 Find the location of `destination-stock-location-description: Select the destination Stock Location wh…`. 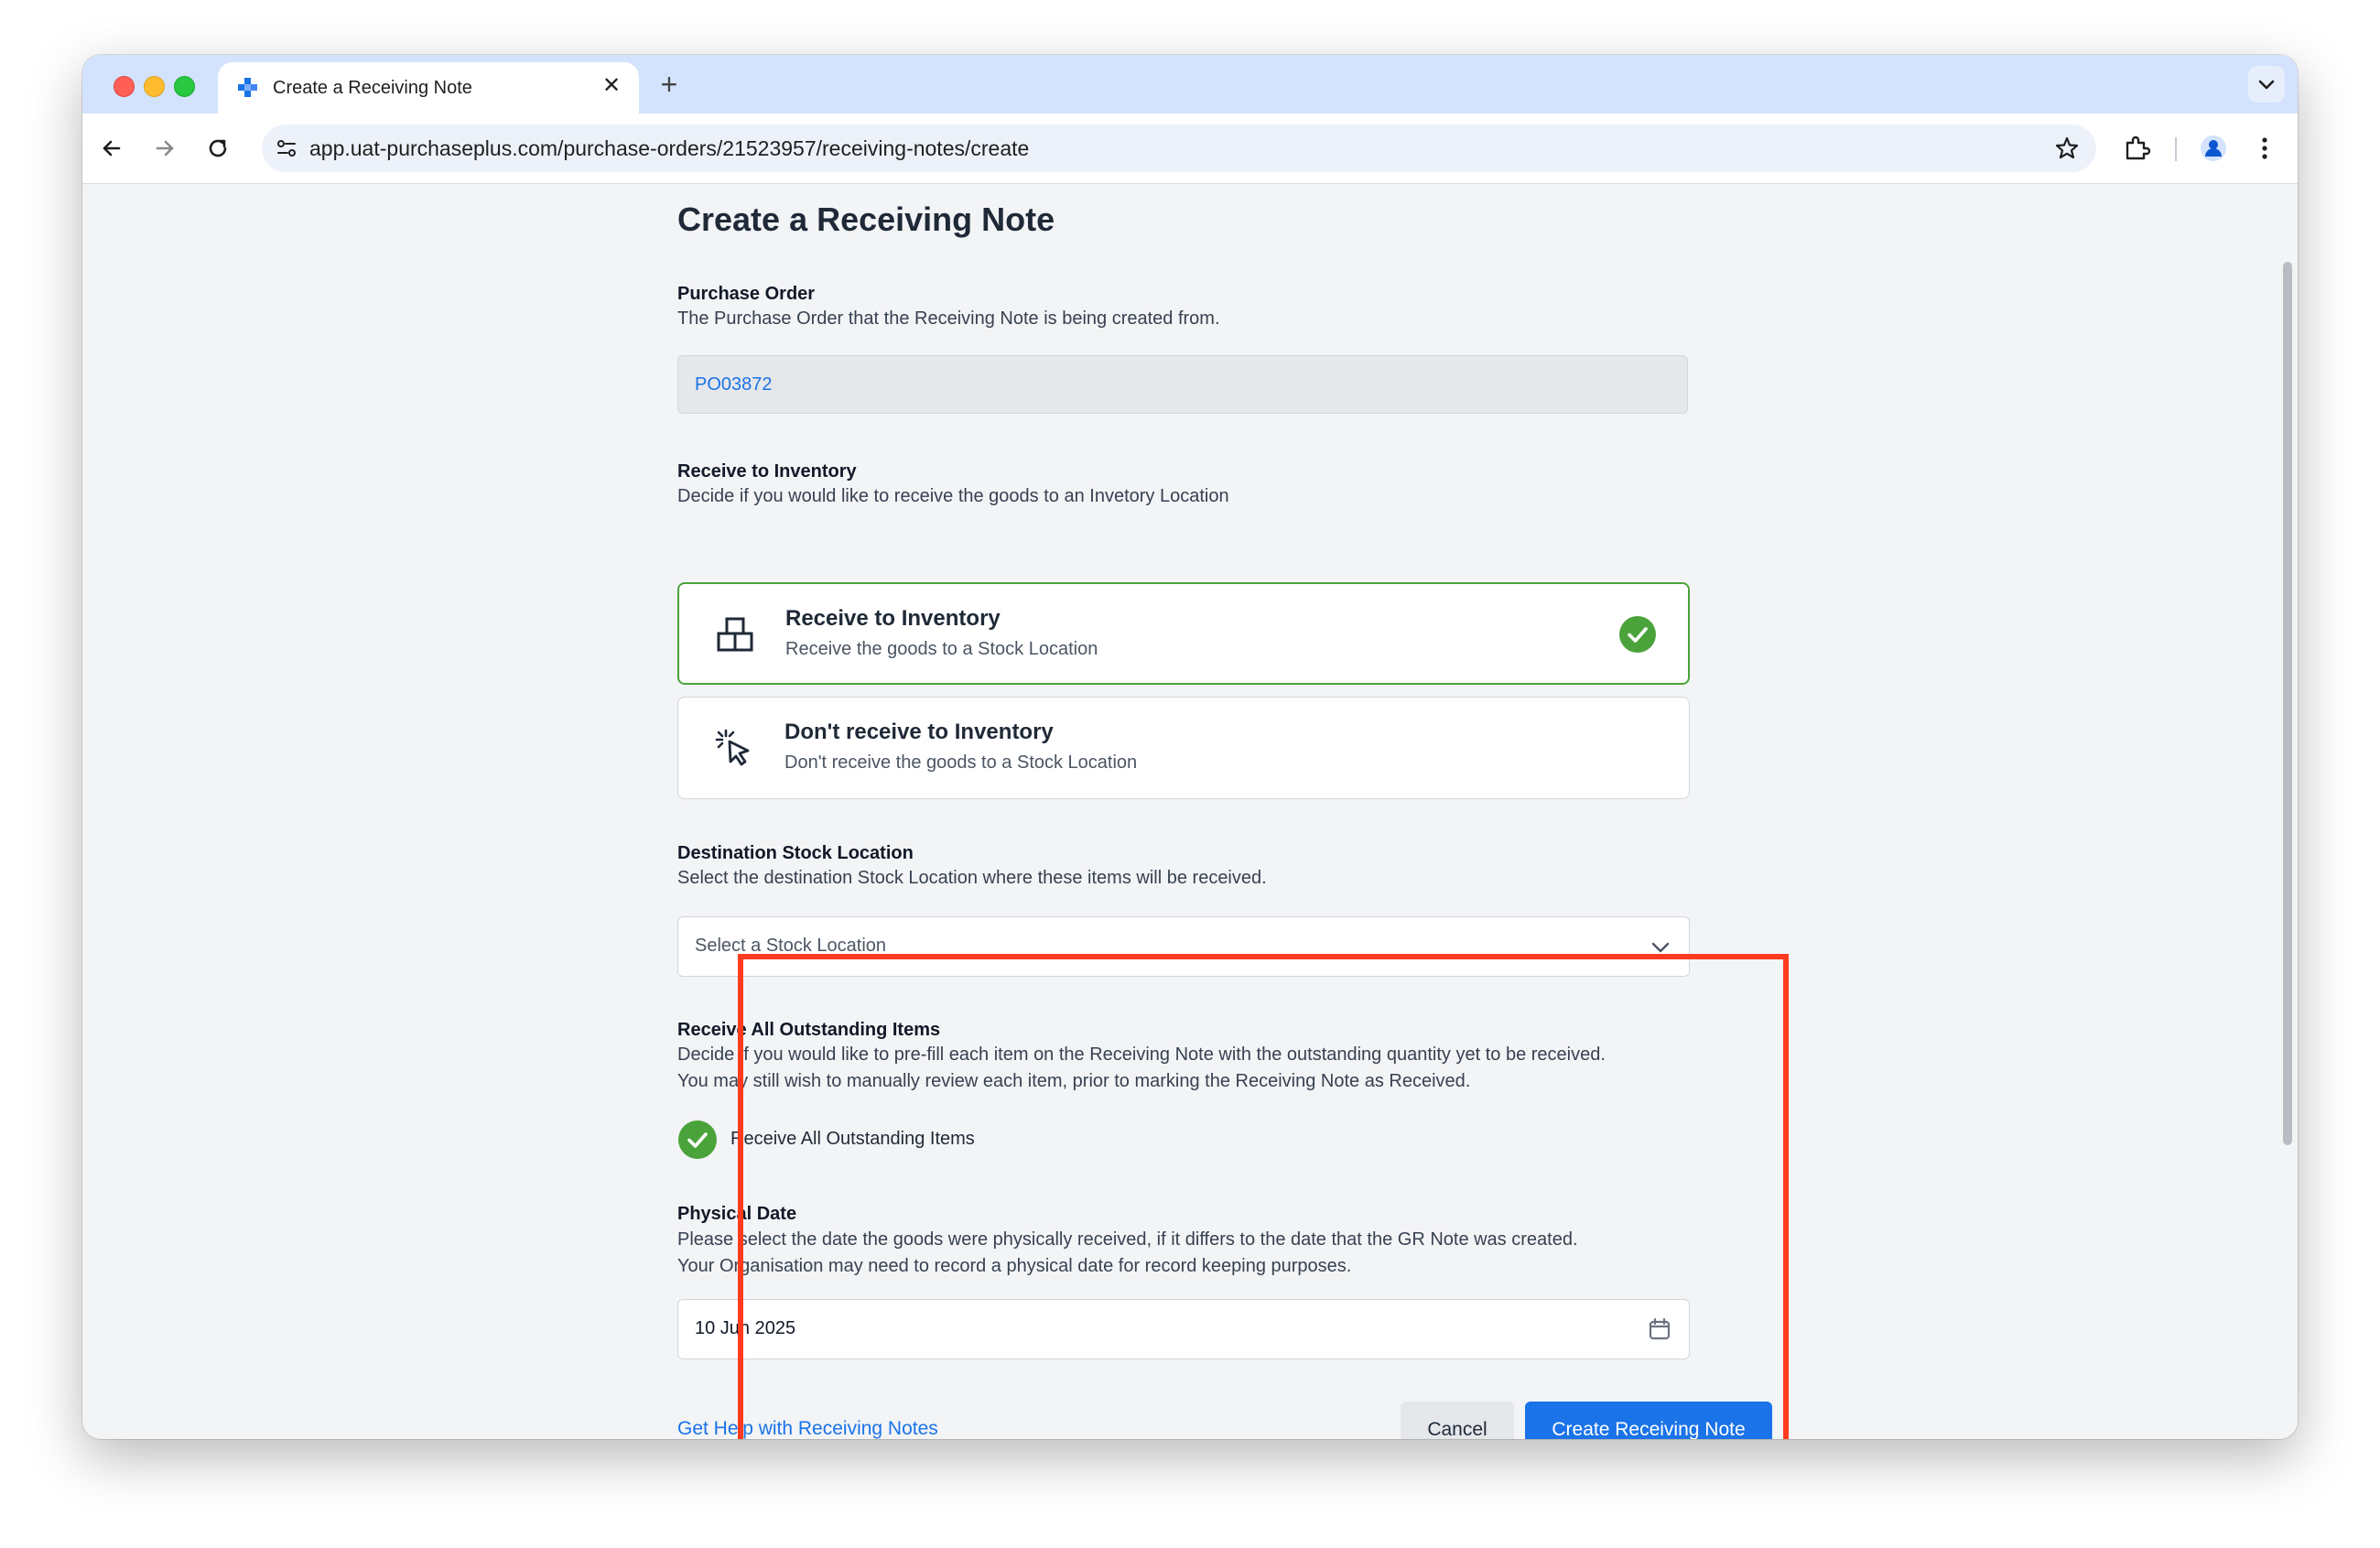

destination-stock-location-description: Select the destination Stock Location wh… is located at coordinates (972, 878).